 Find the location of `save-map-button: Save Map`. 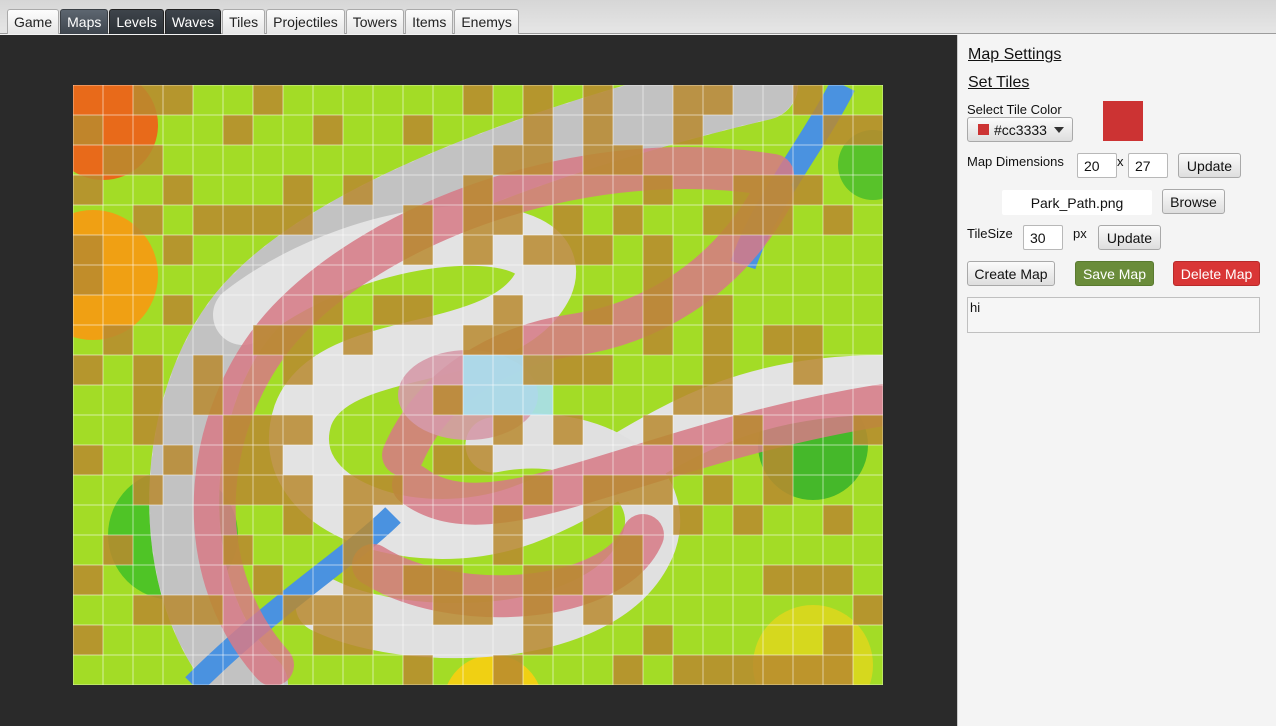

save-map-button: Save Map is located at coordinates (1114, 273).